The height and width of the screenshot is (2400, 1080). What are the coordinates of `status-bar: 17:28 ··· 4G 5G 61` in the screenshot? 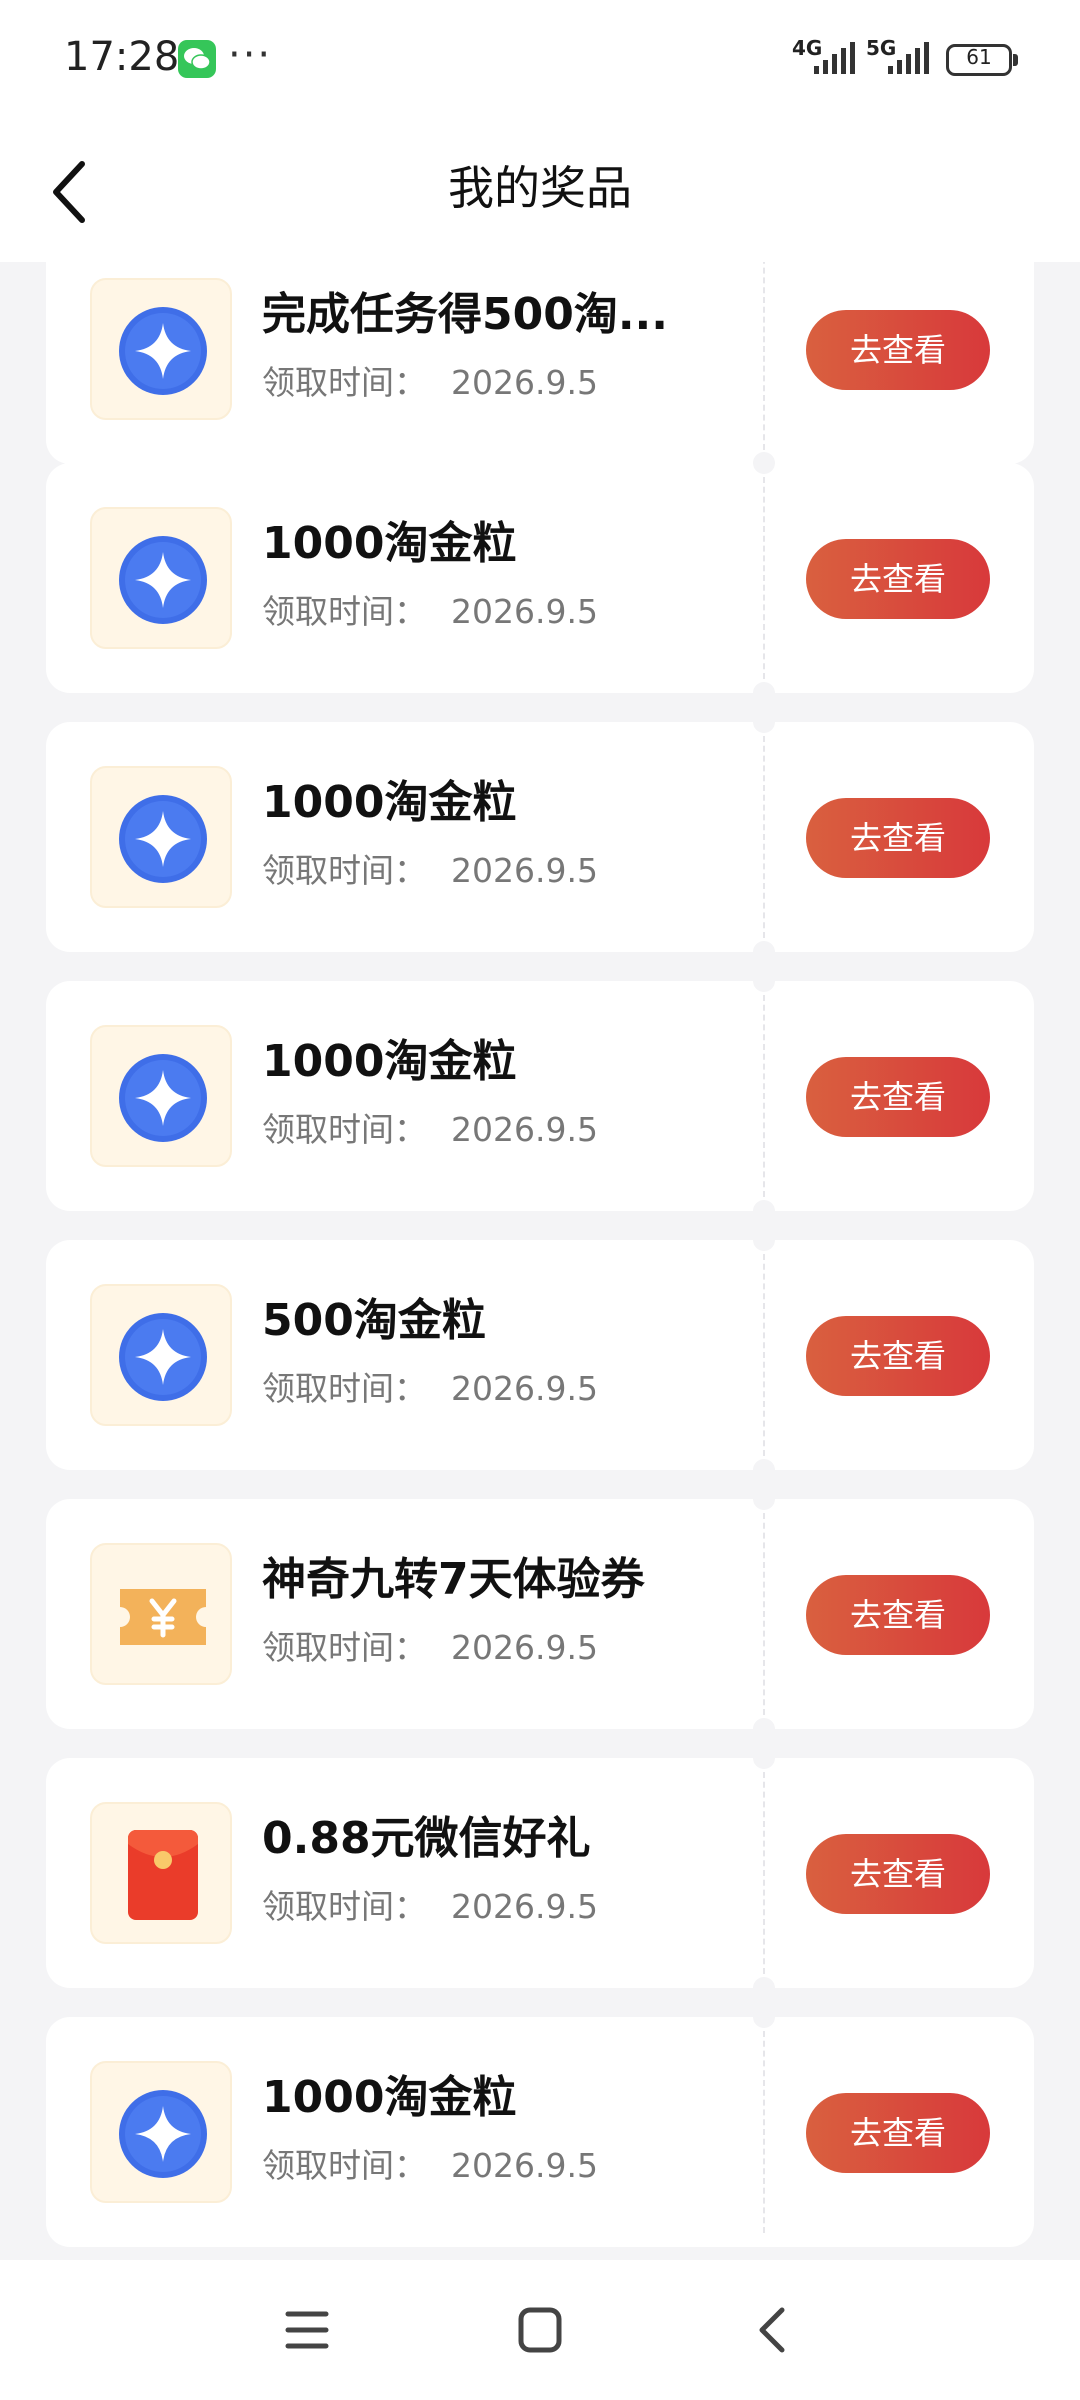 It's located at (540, 60).